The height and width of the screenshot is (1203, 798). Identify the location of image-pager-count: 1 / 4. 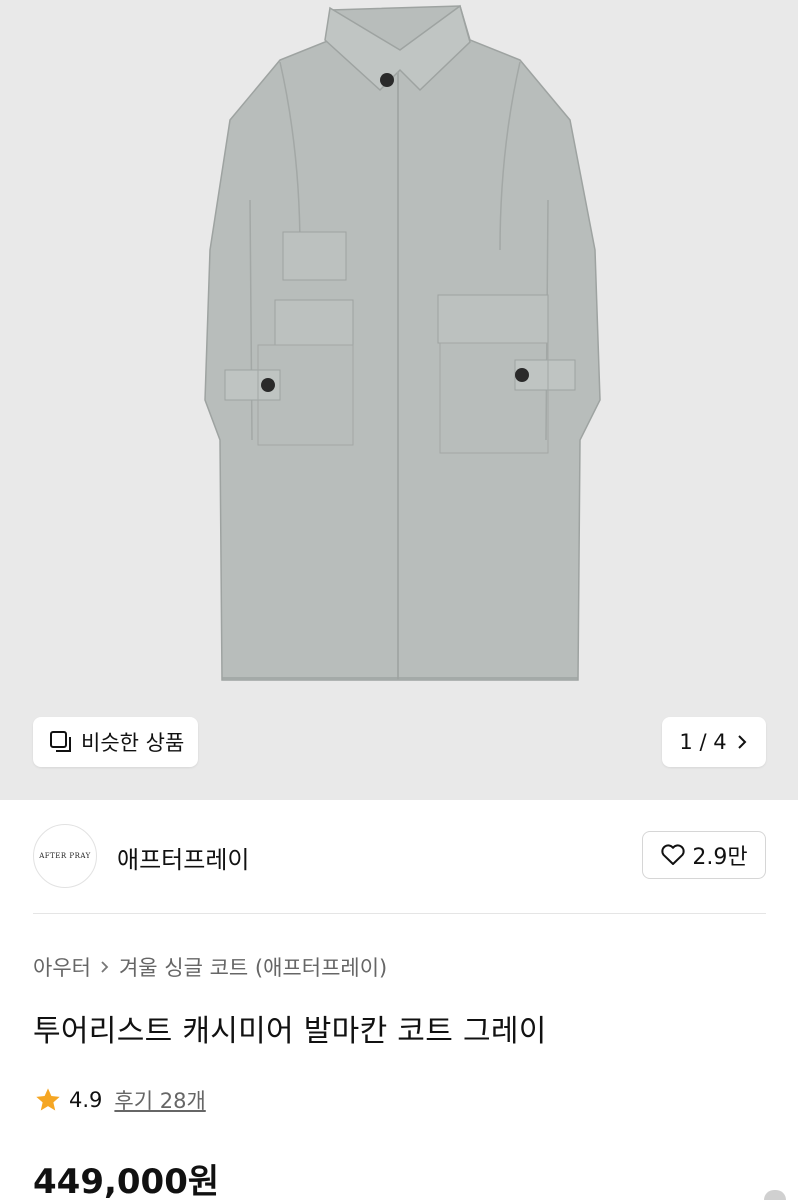
(703, 742).